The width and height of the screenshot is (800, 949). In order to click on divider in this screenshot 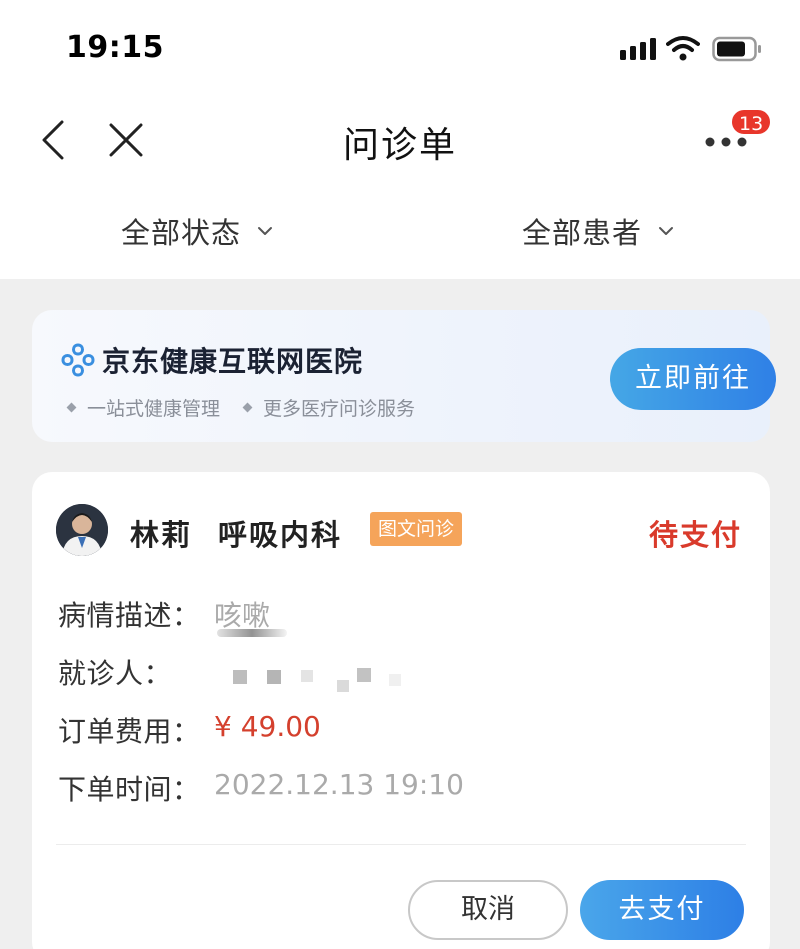, I will do `click(401, 844)`.